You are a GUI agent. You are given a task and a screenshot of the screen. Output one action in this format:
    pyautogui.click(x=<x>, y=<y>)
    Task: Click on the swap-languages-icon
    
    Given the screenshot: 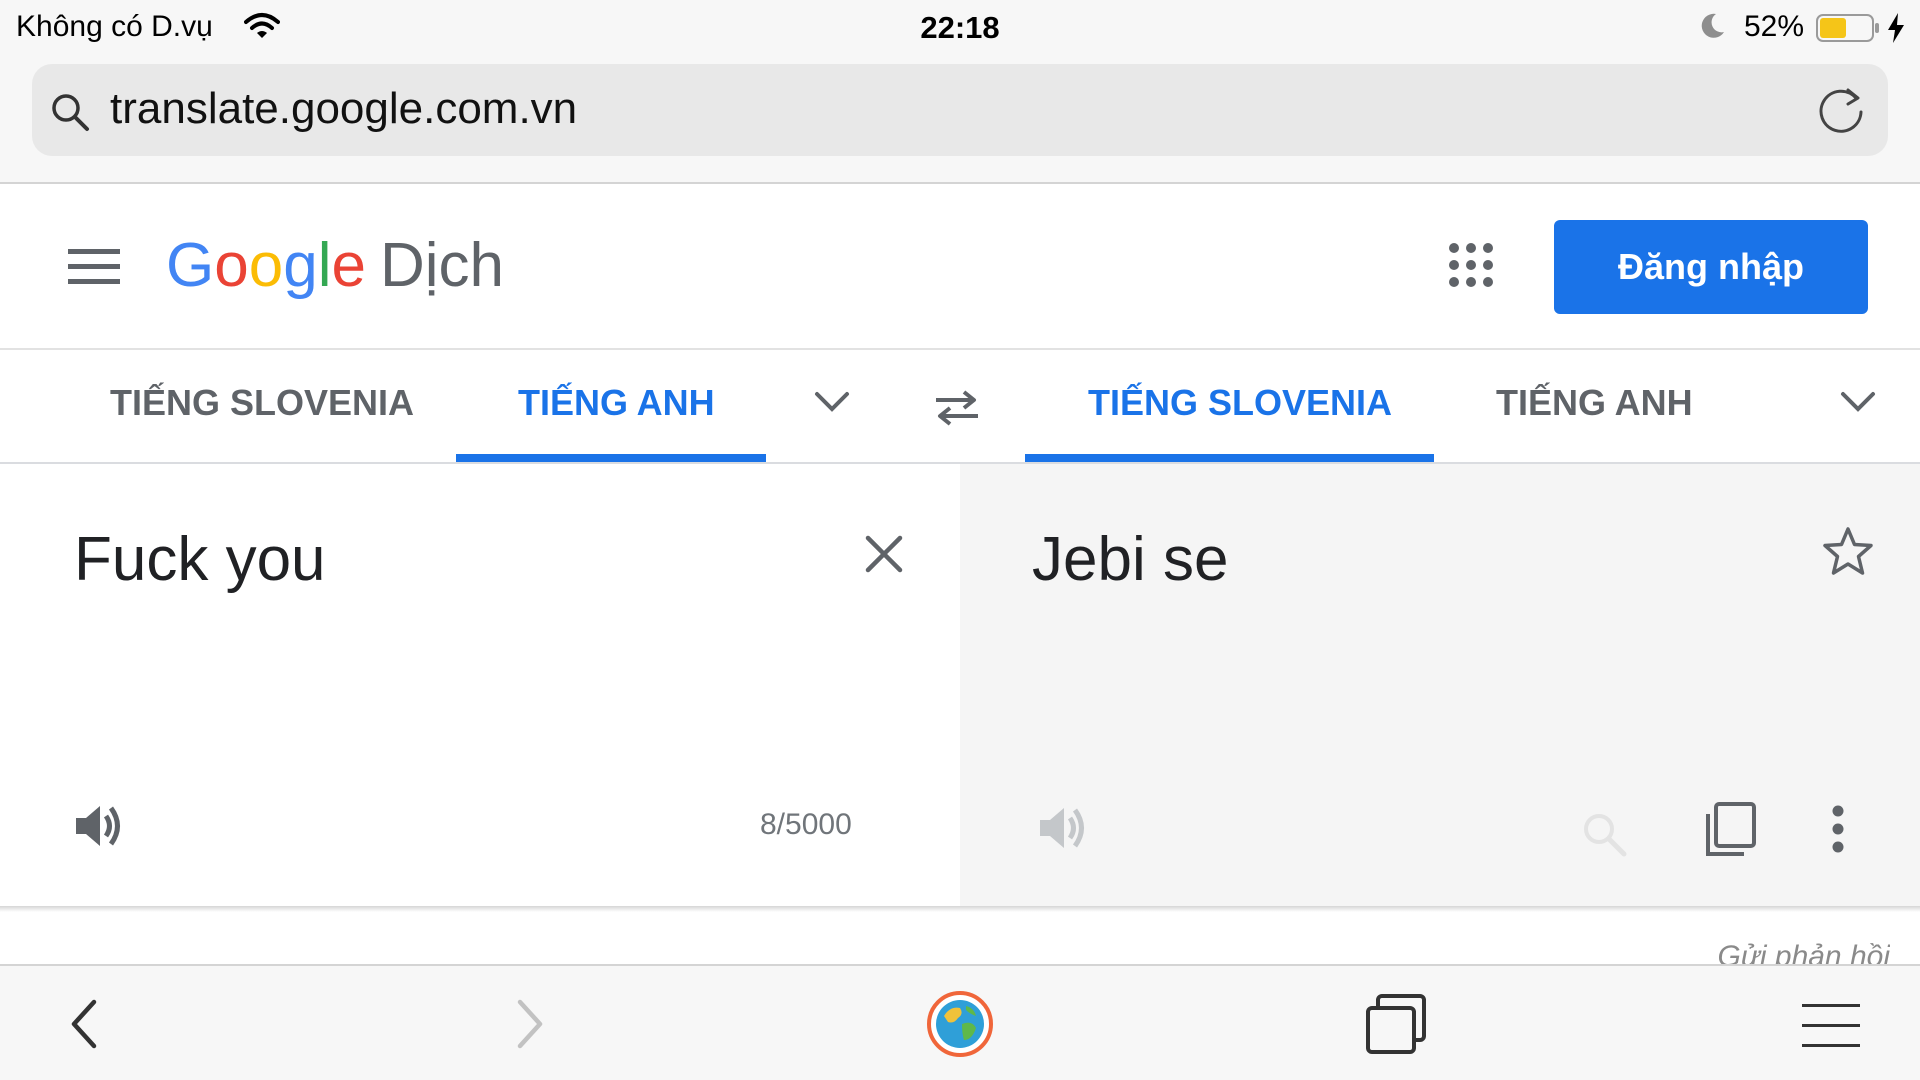 What is the action you would take?
    pyautogui.click(x=957, y=410)
    